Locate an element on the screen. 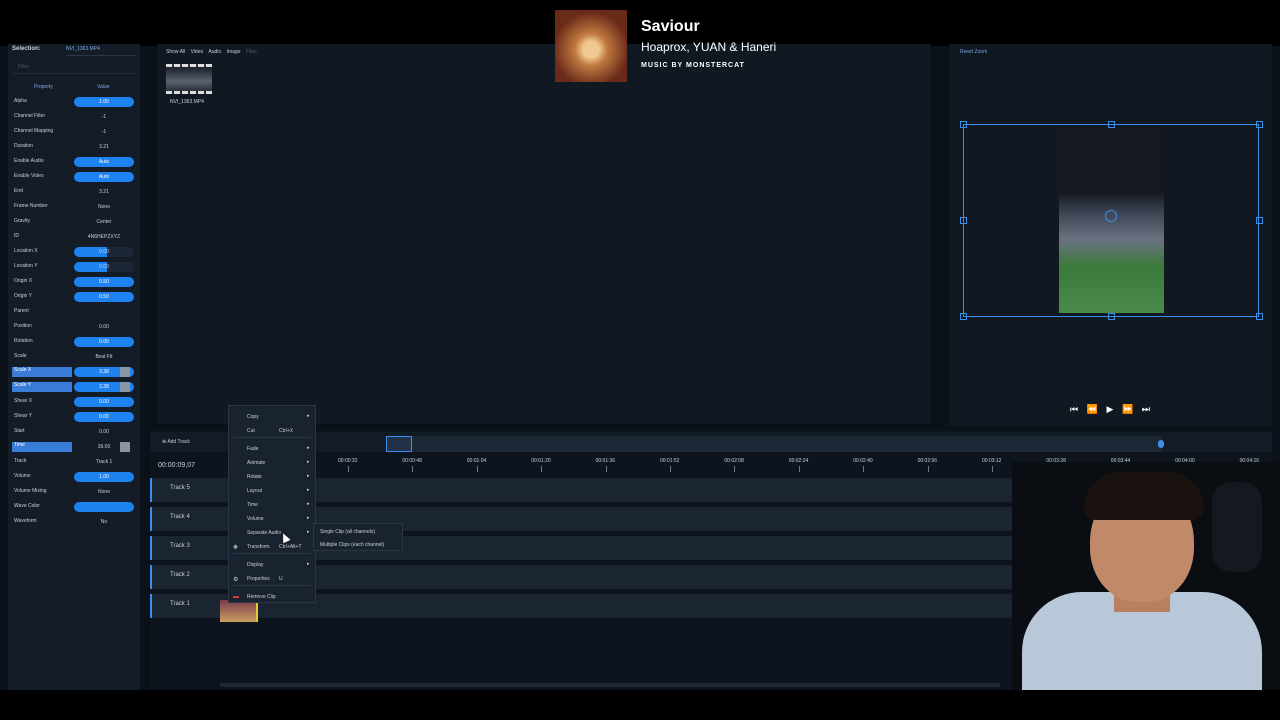 The image size is (1280, 720). menu-item-transform: Transform Ctrl+Alt+T ✥ is located at coordinates (272, 547).